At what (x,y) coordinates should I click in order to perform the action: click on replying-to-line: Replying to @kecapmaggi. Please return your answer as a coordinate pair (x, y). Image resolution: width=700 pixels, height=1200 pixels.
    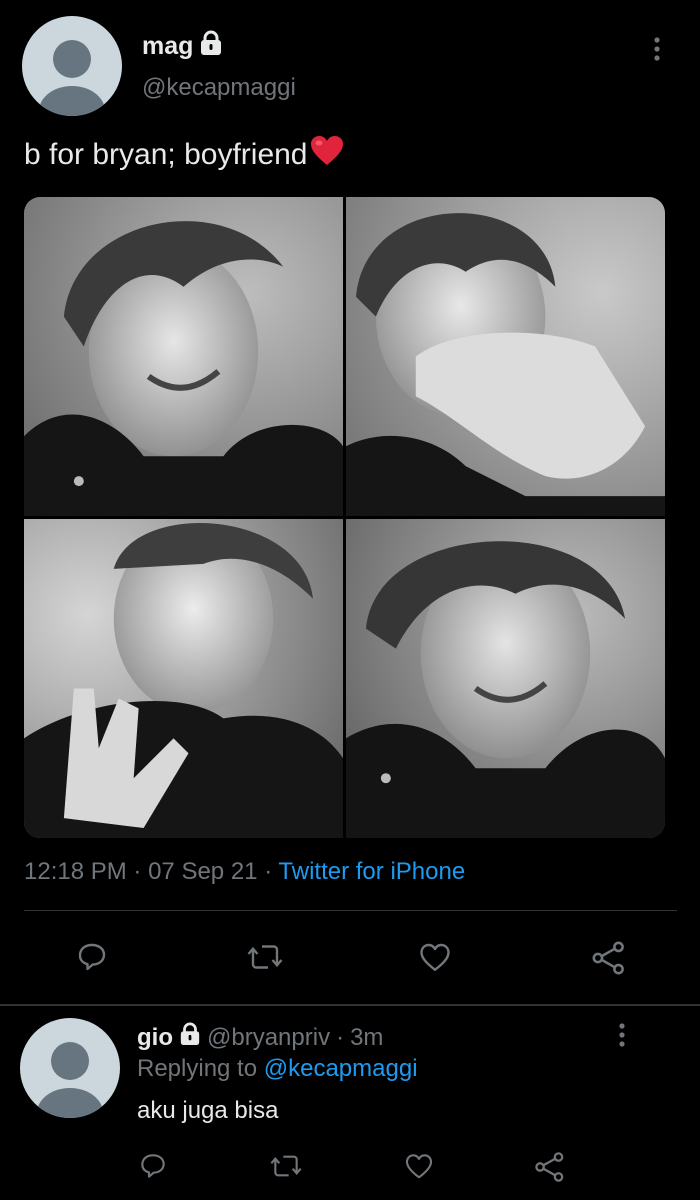
    Looking at the image, I should click on (277, 1069).